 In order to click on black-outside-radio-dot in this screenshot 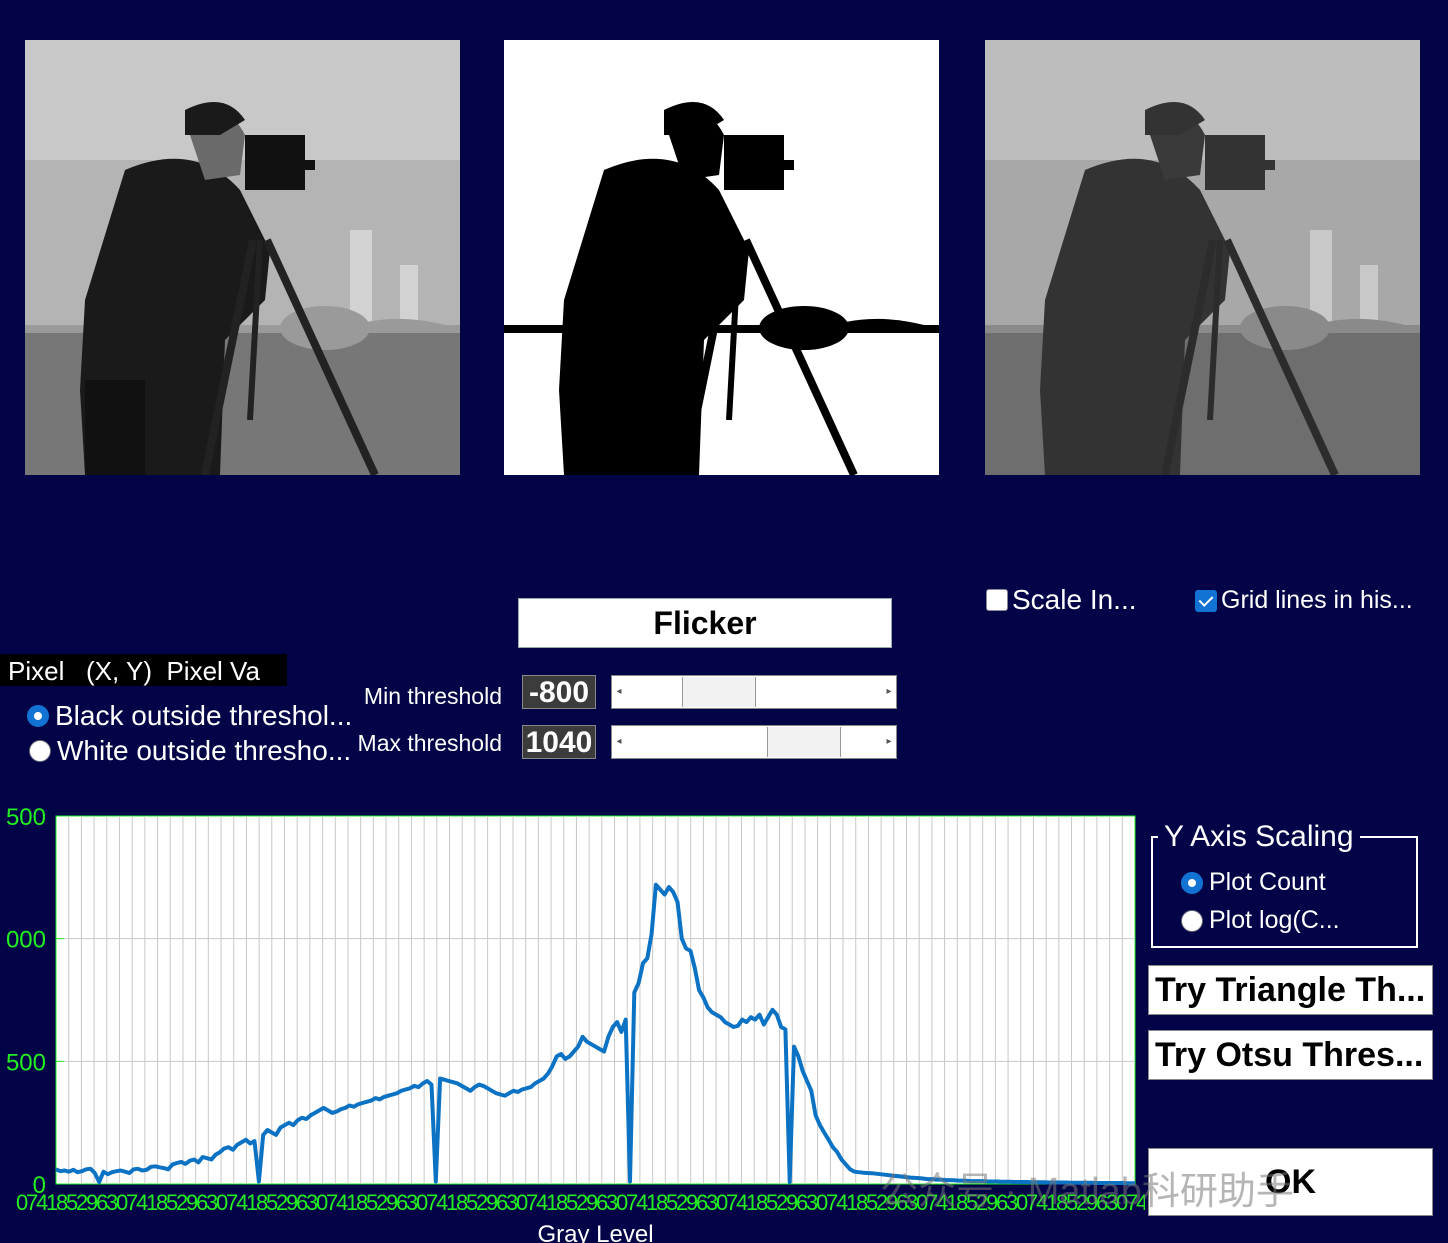, I will do `click(38, 716)`.